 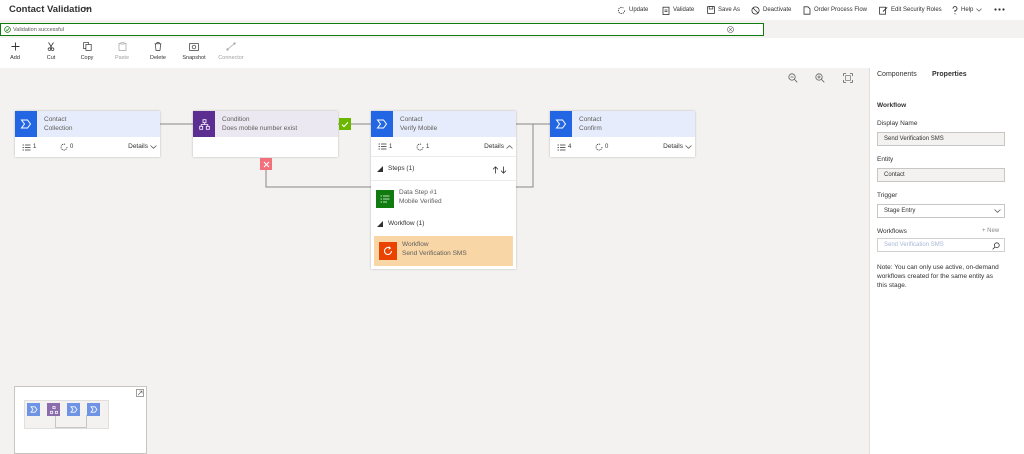 What do you see at coordinates (894, 175) in the screenshot?
I see `entity-value: Contact` at bounding box center [894, 175].